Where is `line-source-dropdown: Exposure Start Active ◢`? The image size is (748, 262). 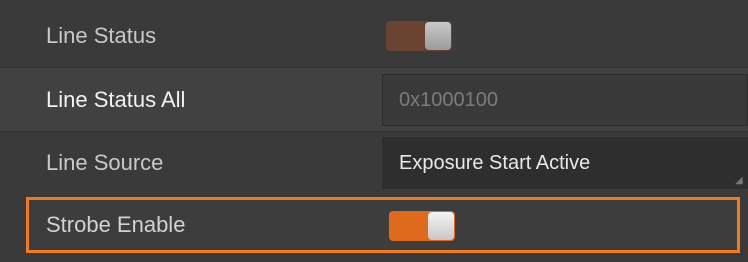
line-source-dropdown: Exposure Start Active ◢ is located at coordinates (565, 163).